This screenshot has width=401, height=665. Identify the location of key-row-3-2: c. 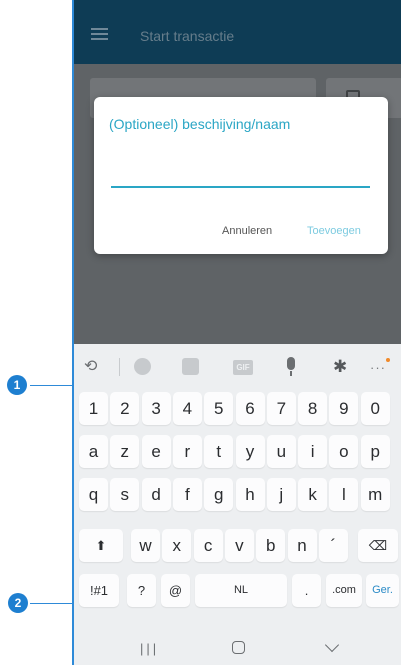
(208, 545).